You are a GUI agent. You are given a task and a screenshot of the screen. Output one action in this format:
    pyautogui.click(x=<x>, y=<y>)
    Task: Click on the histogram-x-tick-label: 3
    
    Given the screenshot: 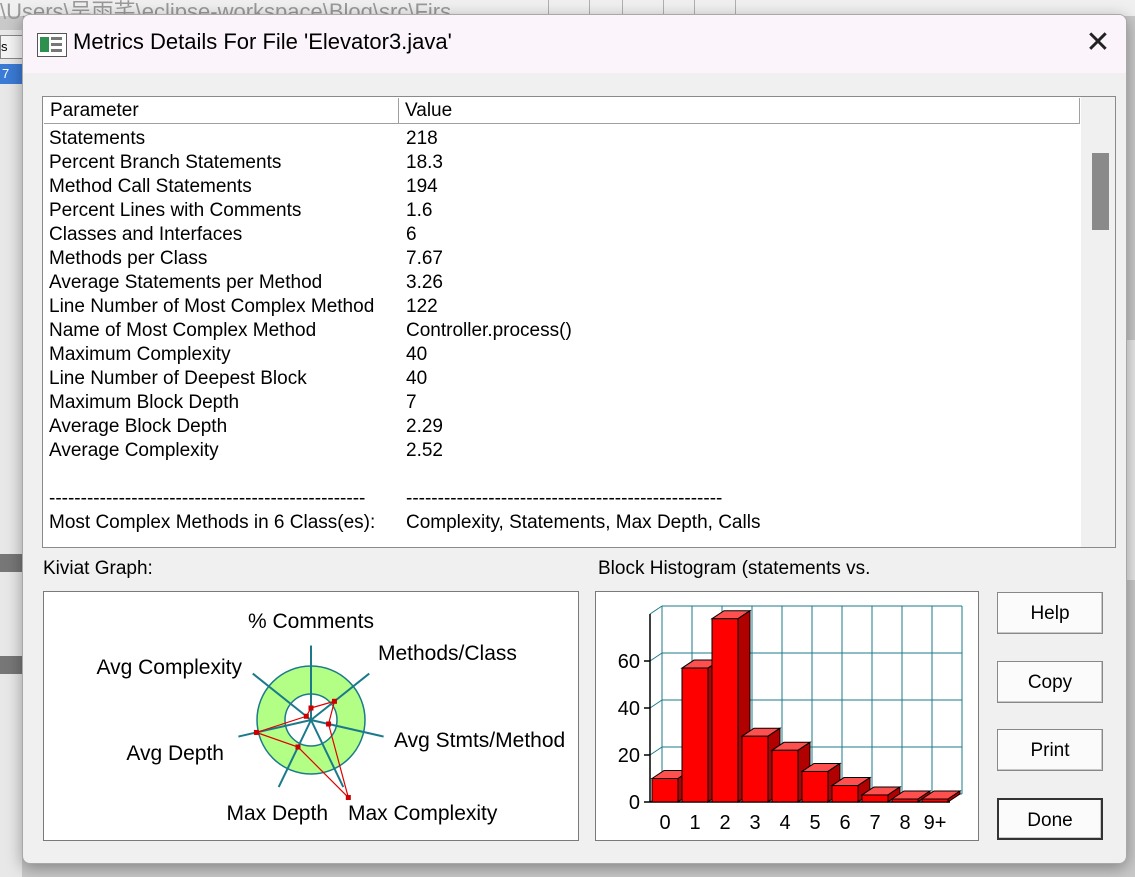 What is the action you would take?
    pyautogui.click(x=754, y=823)
    